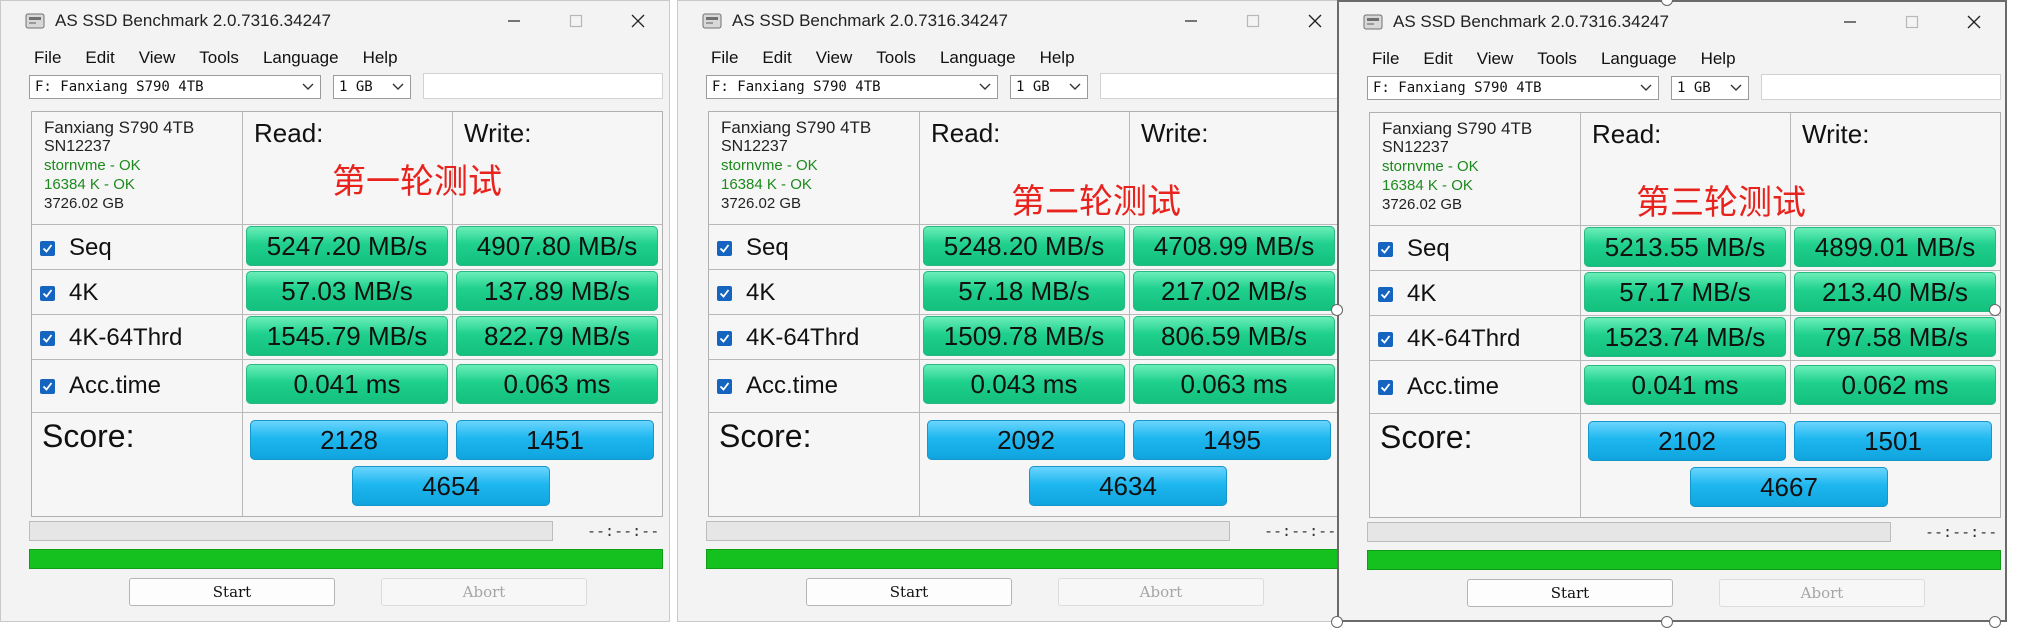 The height and width of the screenshot is (628, 2022). I want to click on score-write-value: 1451, so click(555, 440).